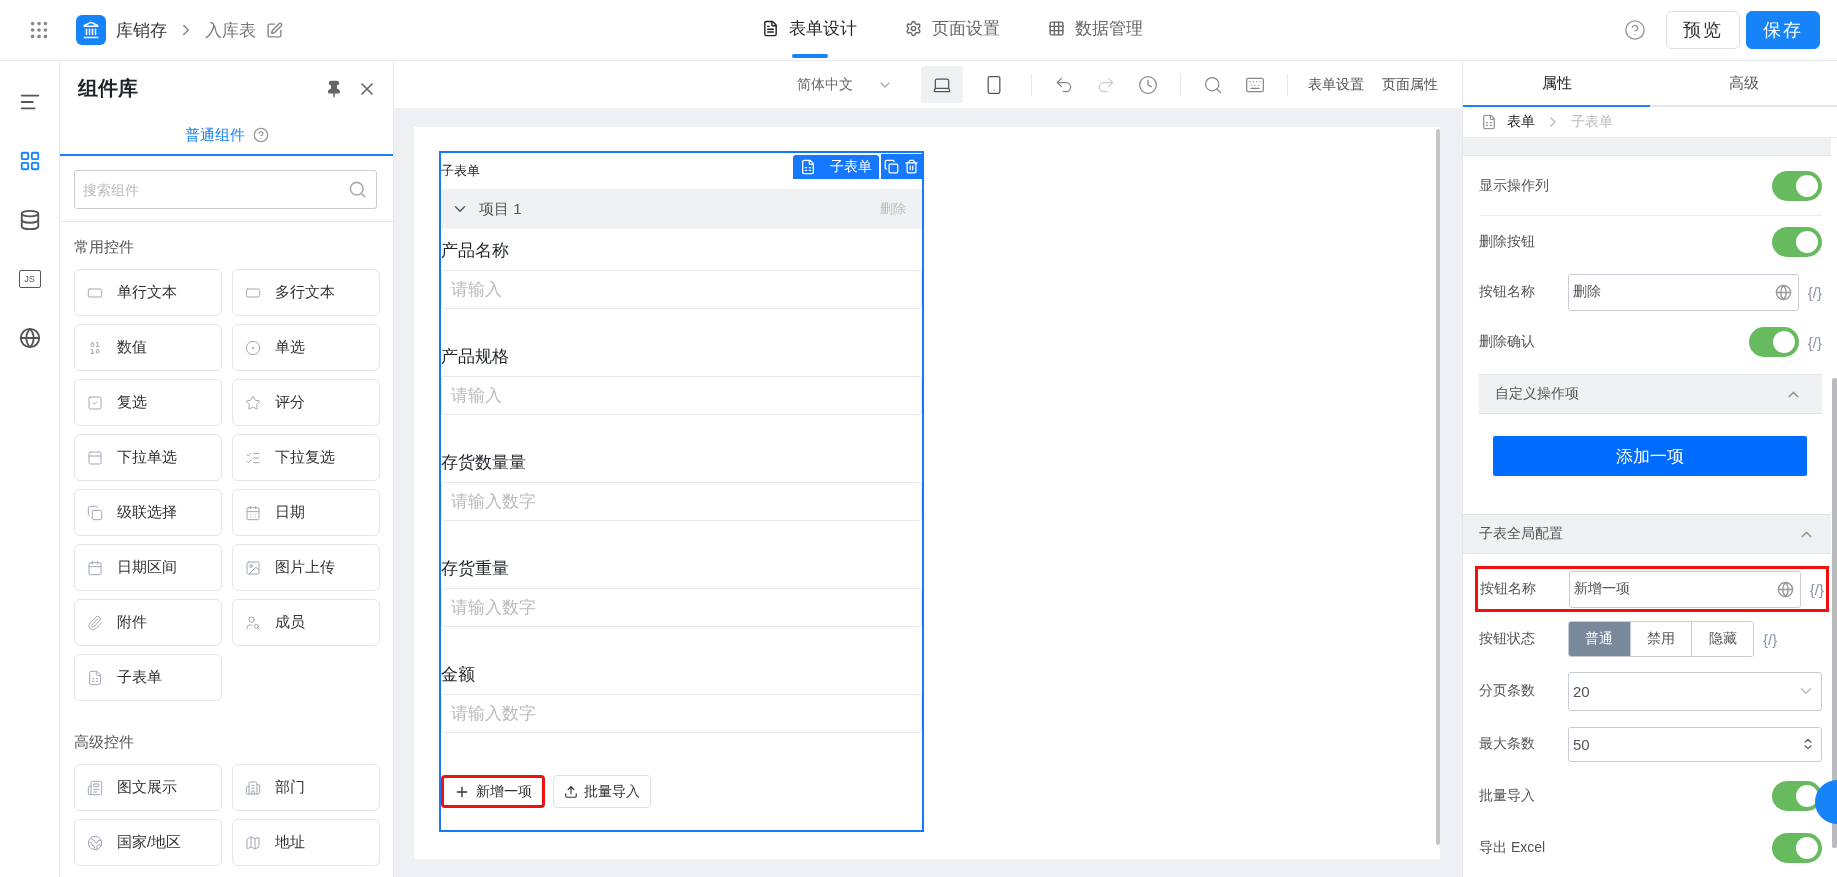  Describe the element at coordinates (95, 842) in the screenshot. I see `globe-icon` at that location.